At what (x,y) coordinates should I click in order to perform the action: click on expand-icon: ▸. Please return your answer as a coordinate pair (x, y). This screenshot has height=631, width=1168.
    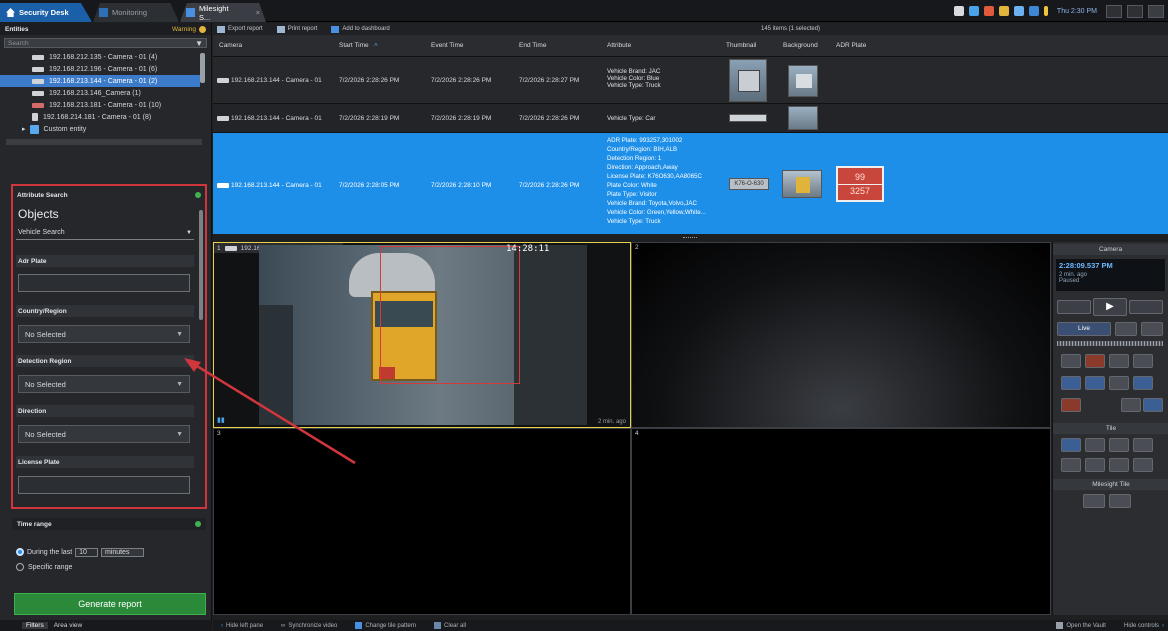
    Looking at the image, I should click on (24, 129).